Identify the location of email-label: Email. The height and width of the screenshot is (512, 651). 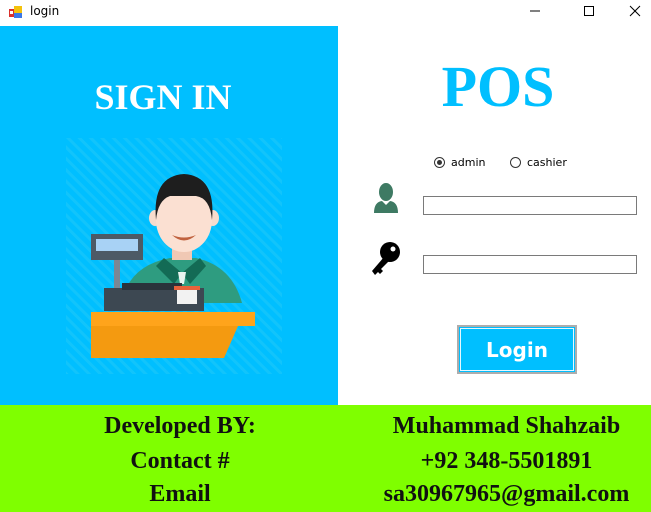
(180, 494).